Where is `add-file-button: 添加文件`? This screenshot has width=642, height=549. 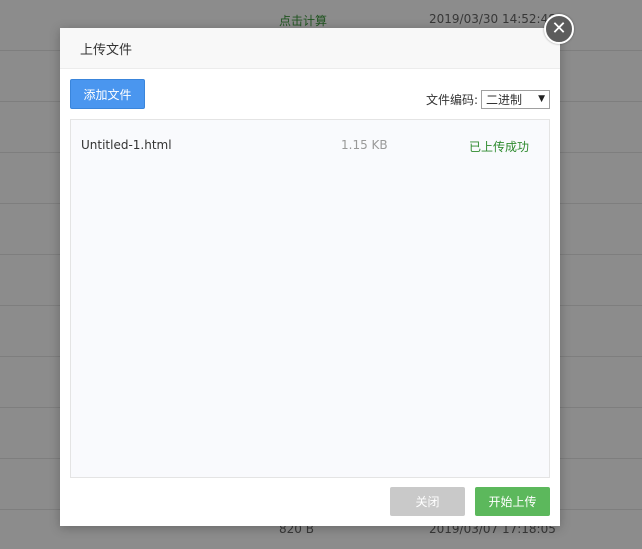 add-file-button: 添加文件 is located at coordinates (107, 94).